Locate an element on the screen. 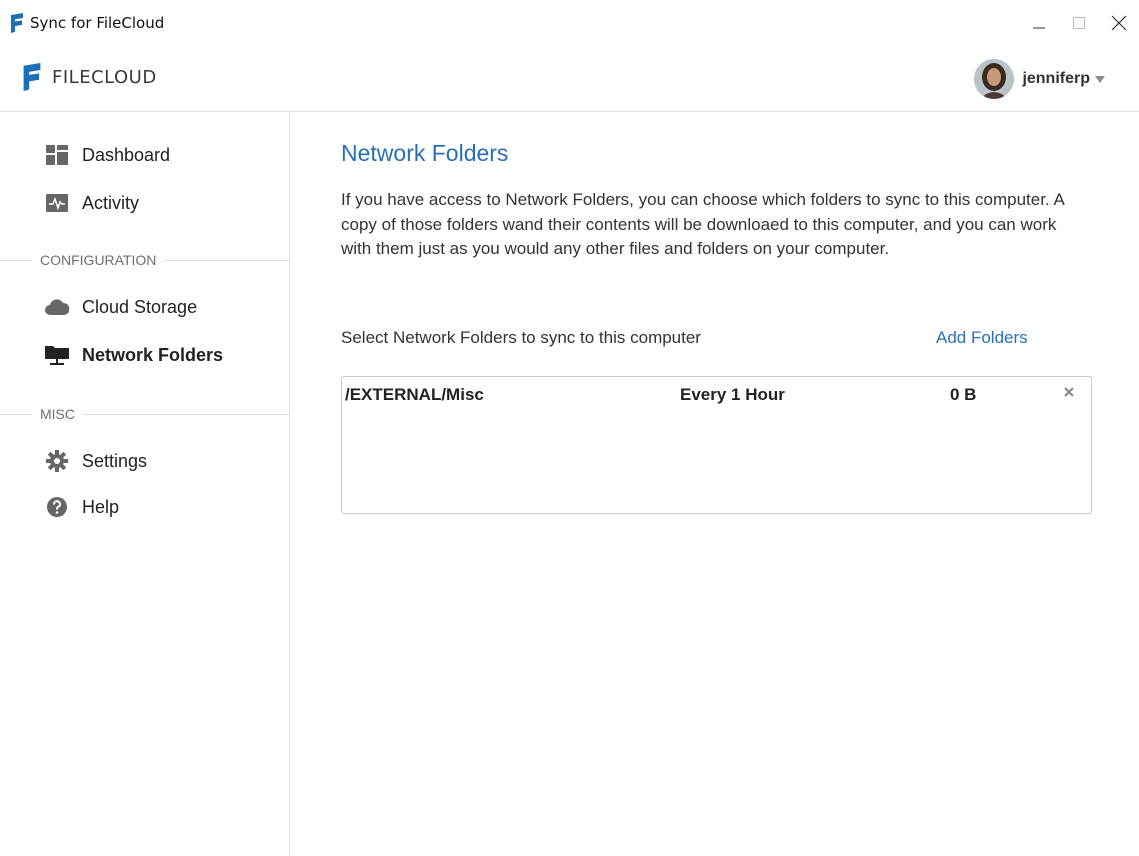  window-controls is located at coordinates (1079, 23).